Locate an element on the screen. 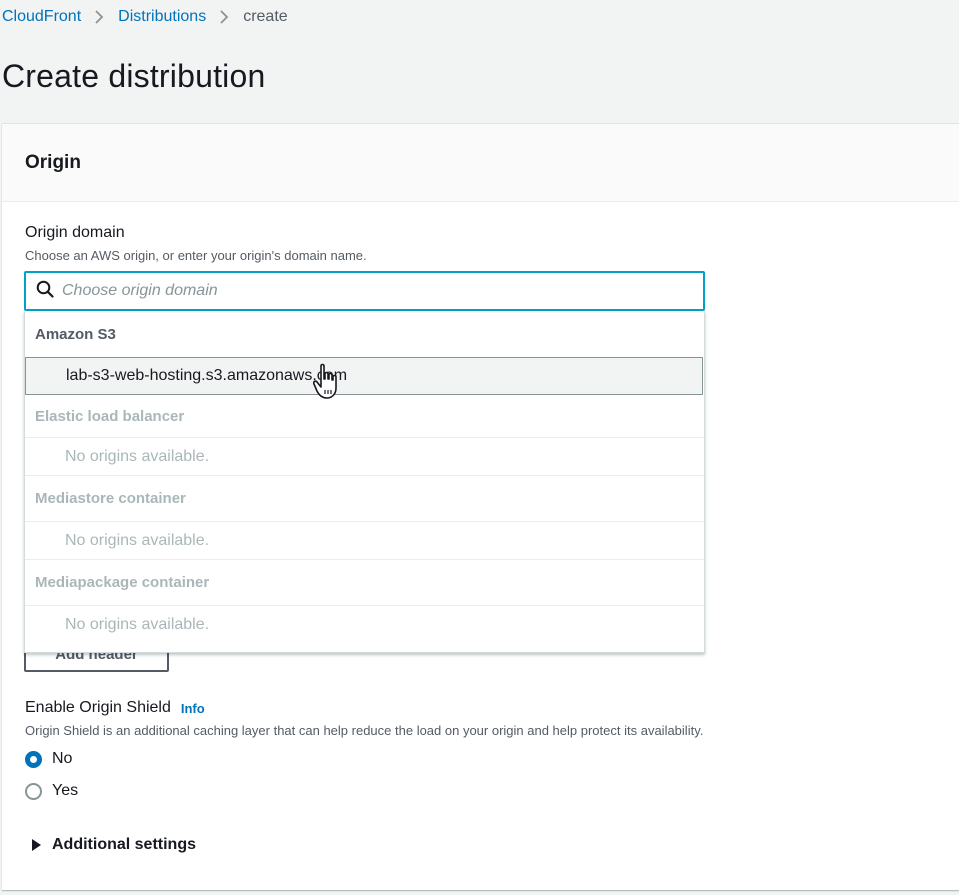 This screenshot has height=895, width=959. dropdown-option-mediapackage-empty: No origins available. is located at coordinates (137, 624).